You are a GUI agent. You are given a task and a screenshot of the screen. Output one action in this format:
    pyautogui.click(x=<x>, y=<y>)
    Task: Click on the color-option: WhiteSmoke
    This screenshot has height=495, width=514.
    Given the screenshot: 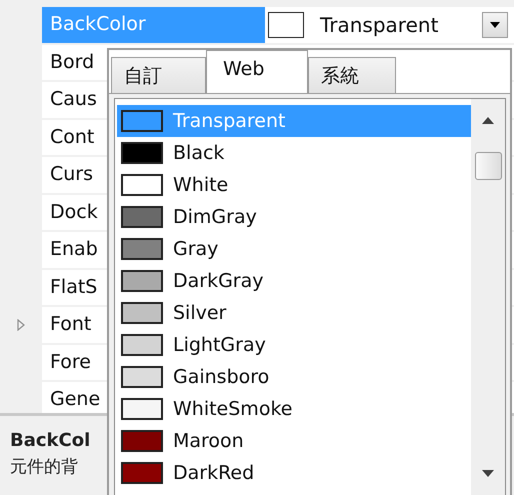 What is the action you would take?
    pyautogui.click(x=294, y=409)
    